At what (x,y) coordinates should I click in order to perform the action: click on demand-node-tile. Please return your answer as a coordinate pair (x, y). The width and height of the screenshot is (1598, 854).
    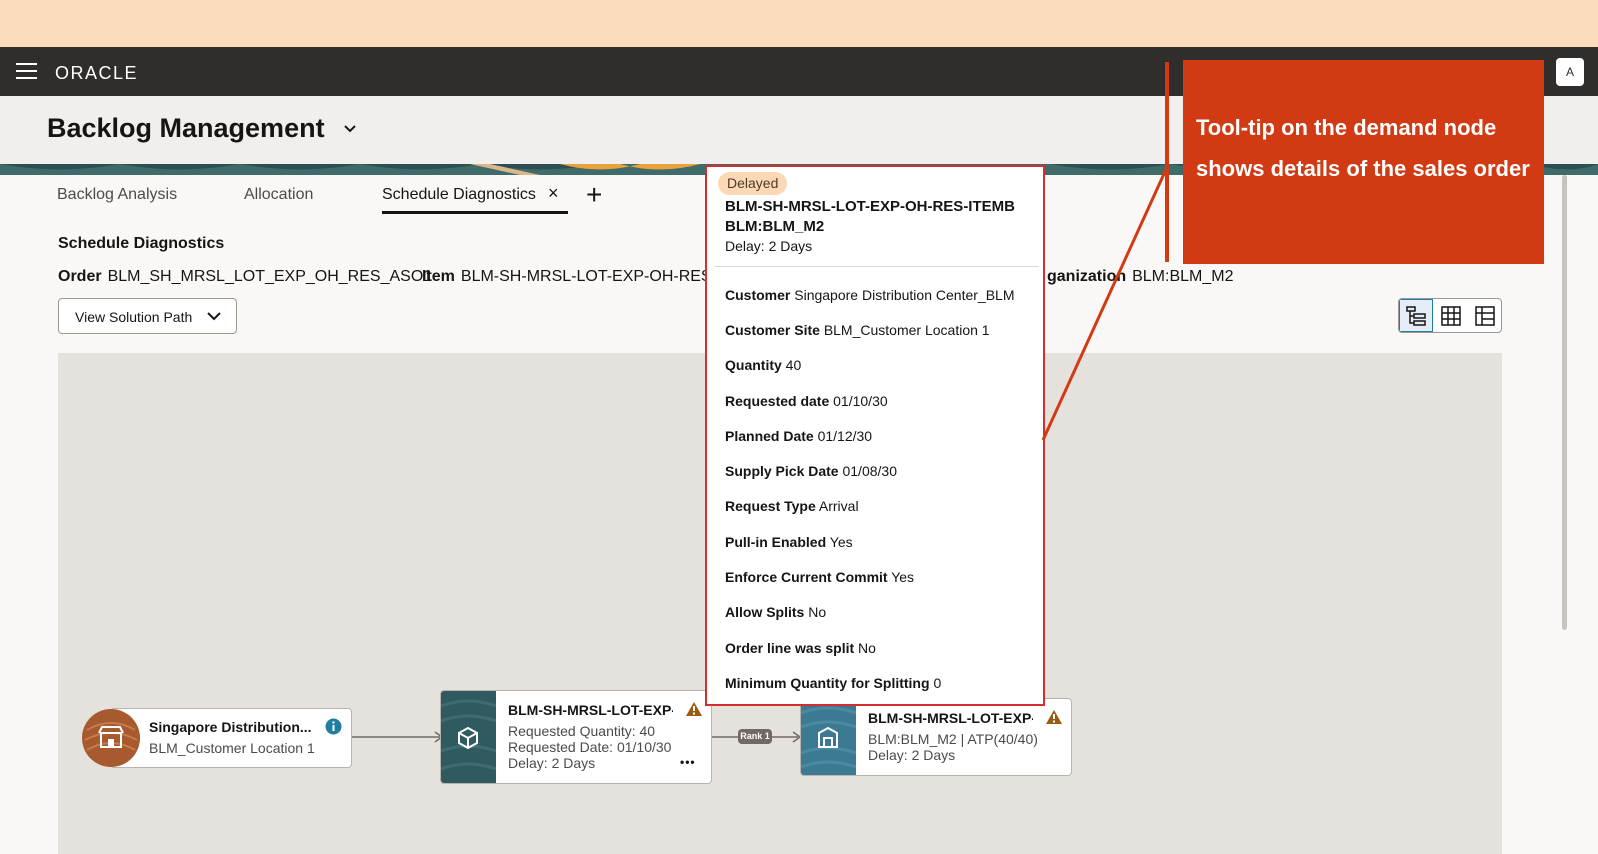
    Looking at the image, I should click on (468, 737).